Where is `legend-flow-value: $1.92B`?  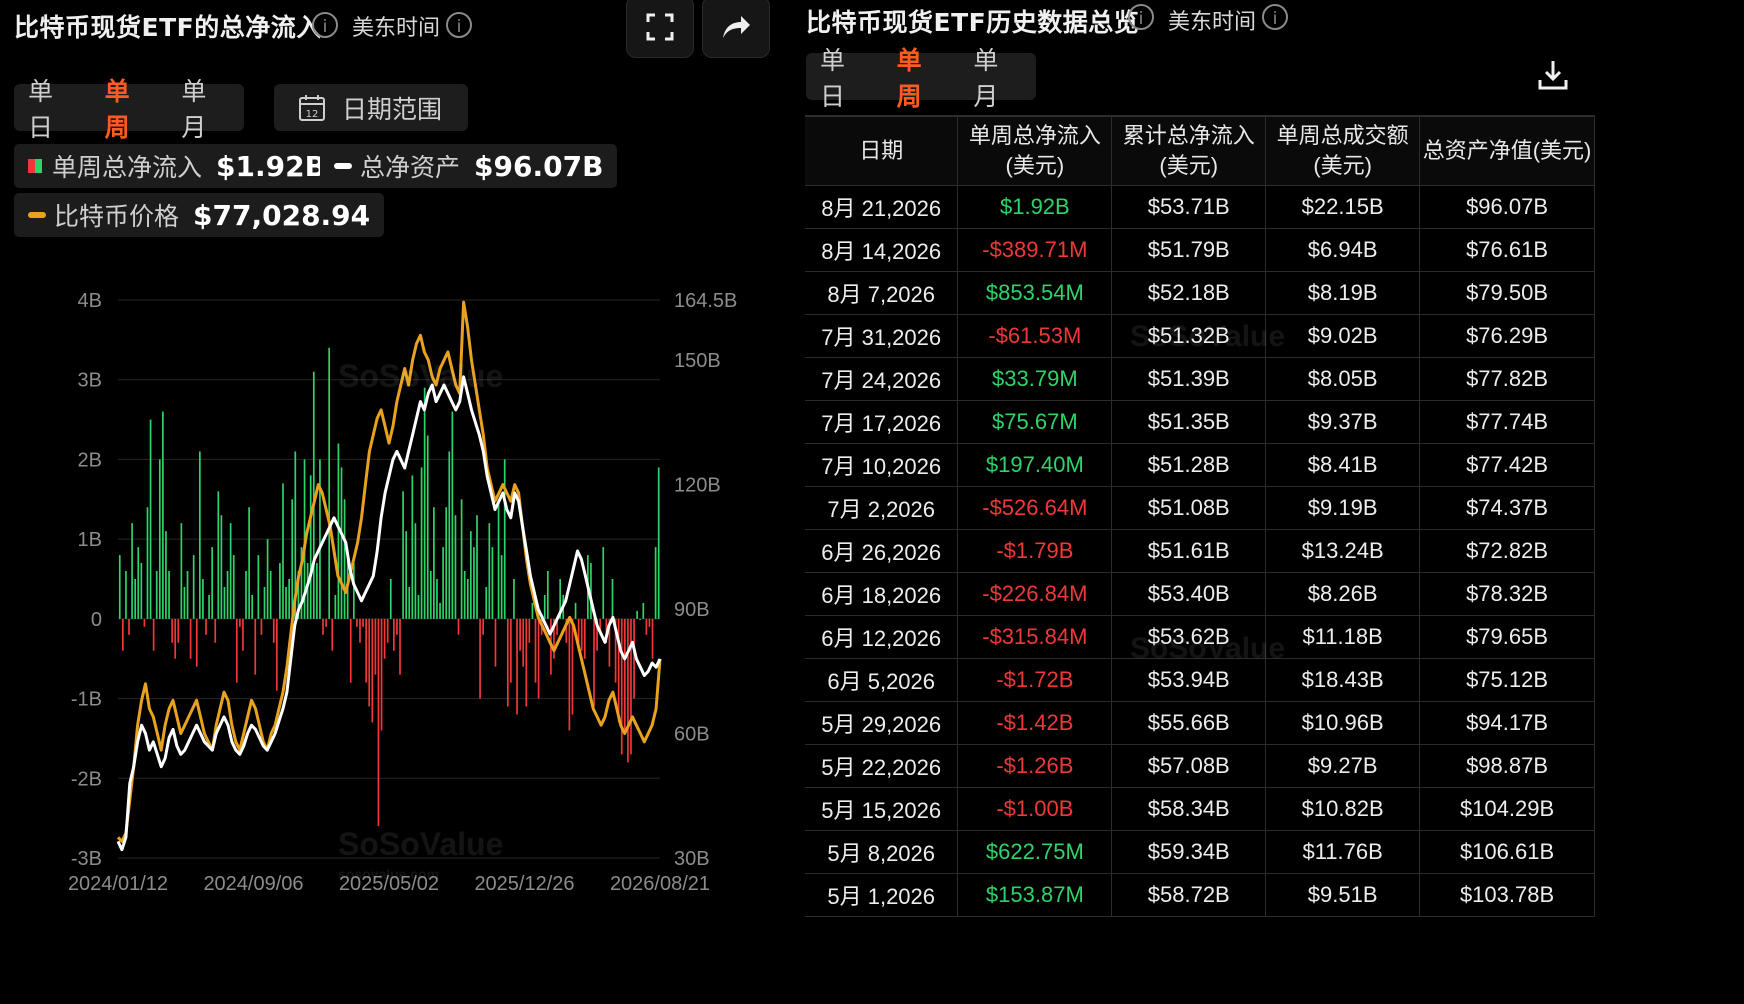 legend-flow-value: $1.92B is located at coordinates (271, 166).